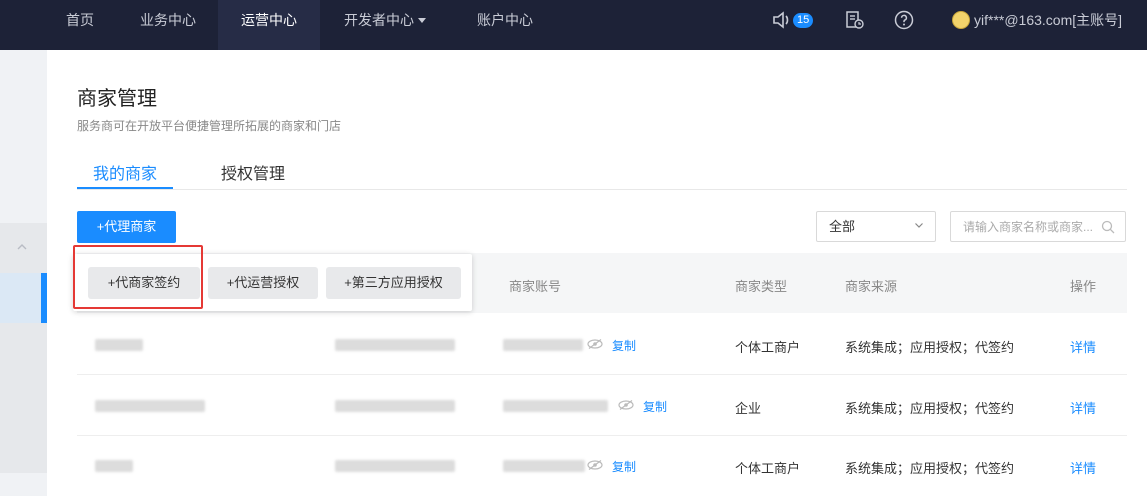 The height and width of the screenshot is (496, 1147). I want to click on header-merchant-type: 商家类型, so click(761, 286).